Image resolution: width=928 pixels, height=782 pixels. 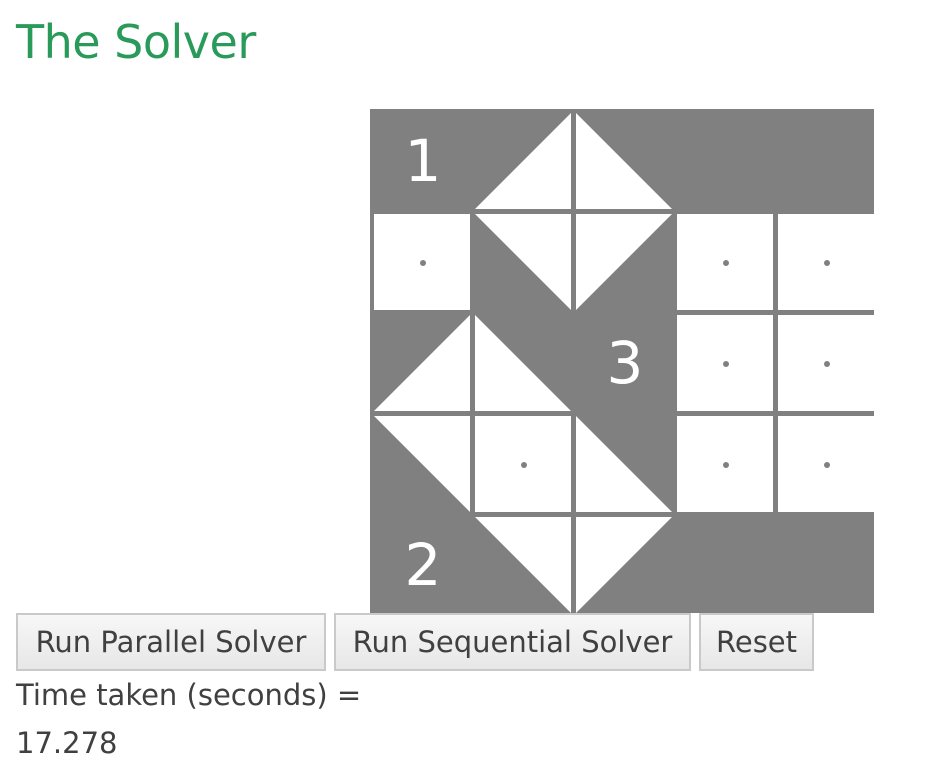 What do you see at coordinates (512, 642) in the screenshot?
I see `run-sequential-solver-button: Run Sequential Solver` at bounding box center [512, 642].